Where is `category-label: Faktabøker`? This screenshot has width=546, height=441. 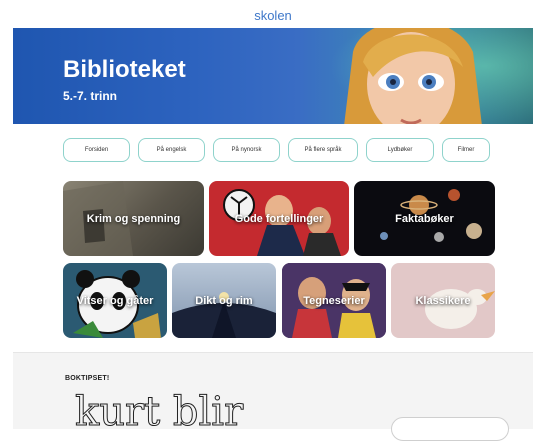 category-label: Faktabøker is located at coordinates (424, 218).